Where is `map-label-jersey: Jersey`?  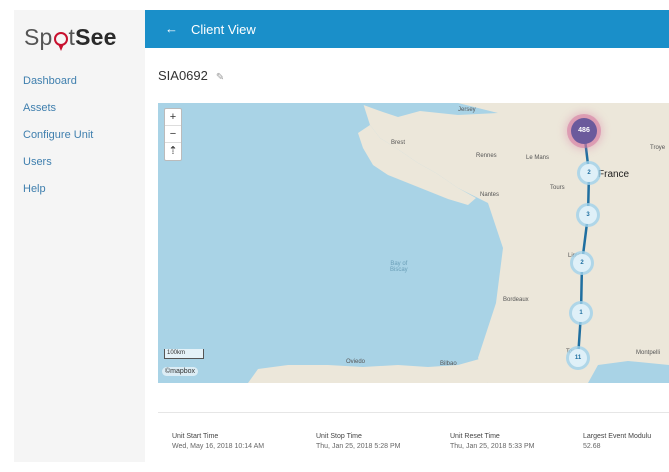
map-label-jersey: Jersey is located at coordinates (467, 110).